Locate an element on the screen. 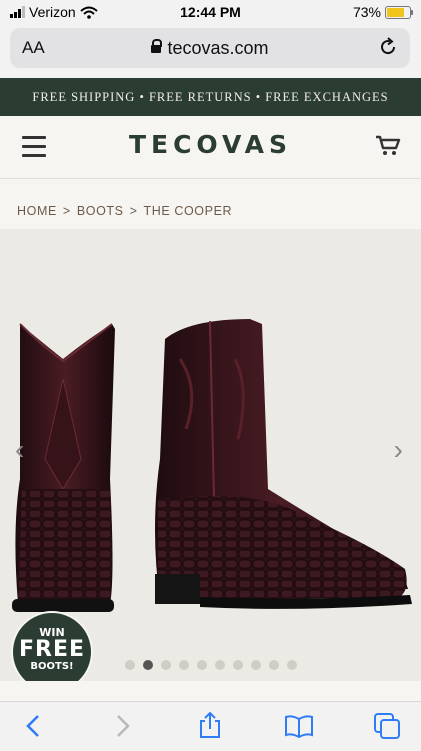 The height and width of the screenshot is (751, 421). back-icon is located at coordinates (33, 726).